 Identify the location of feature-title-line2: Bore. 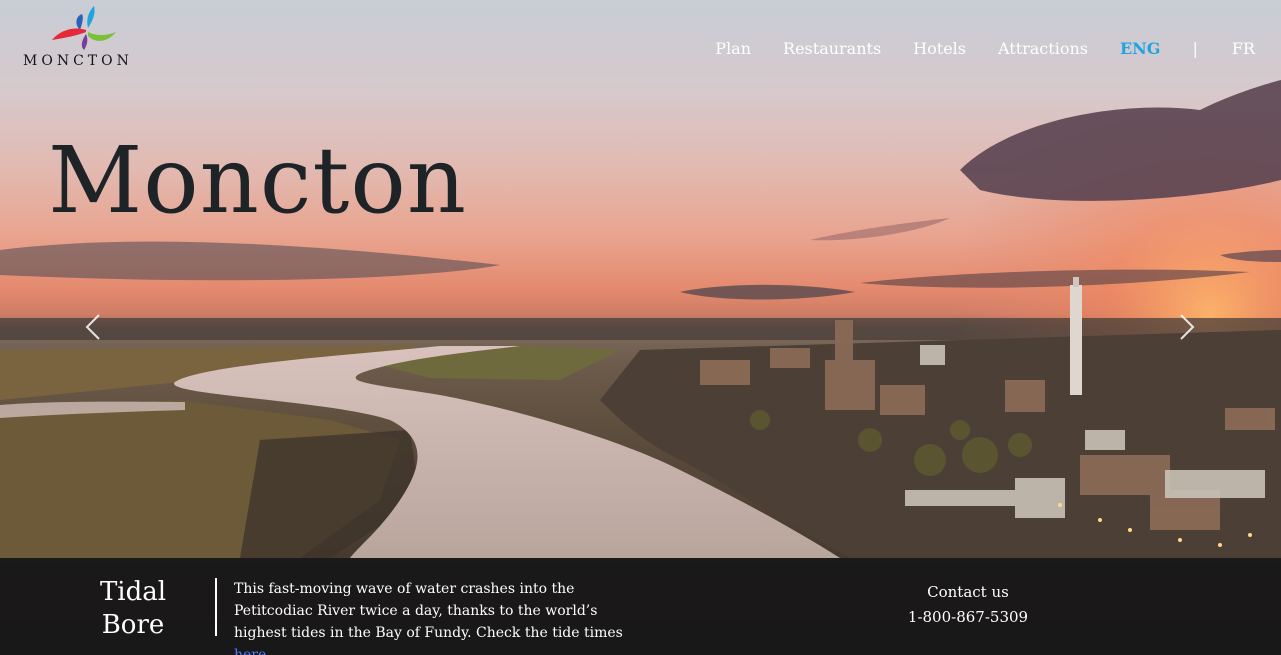
(133, 625).